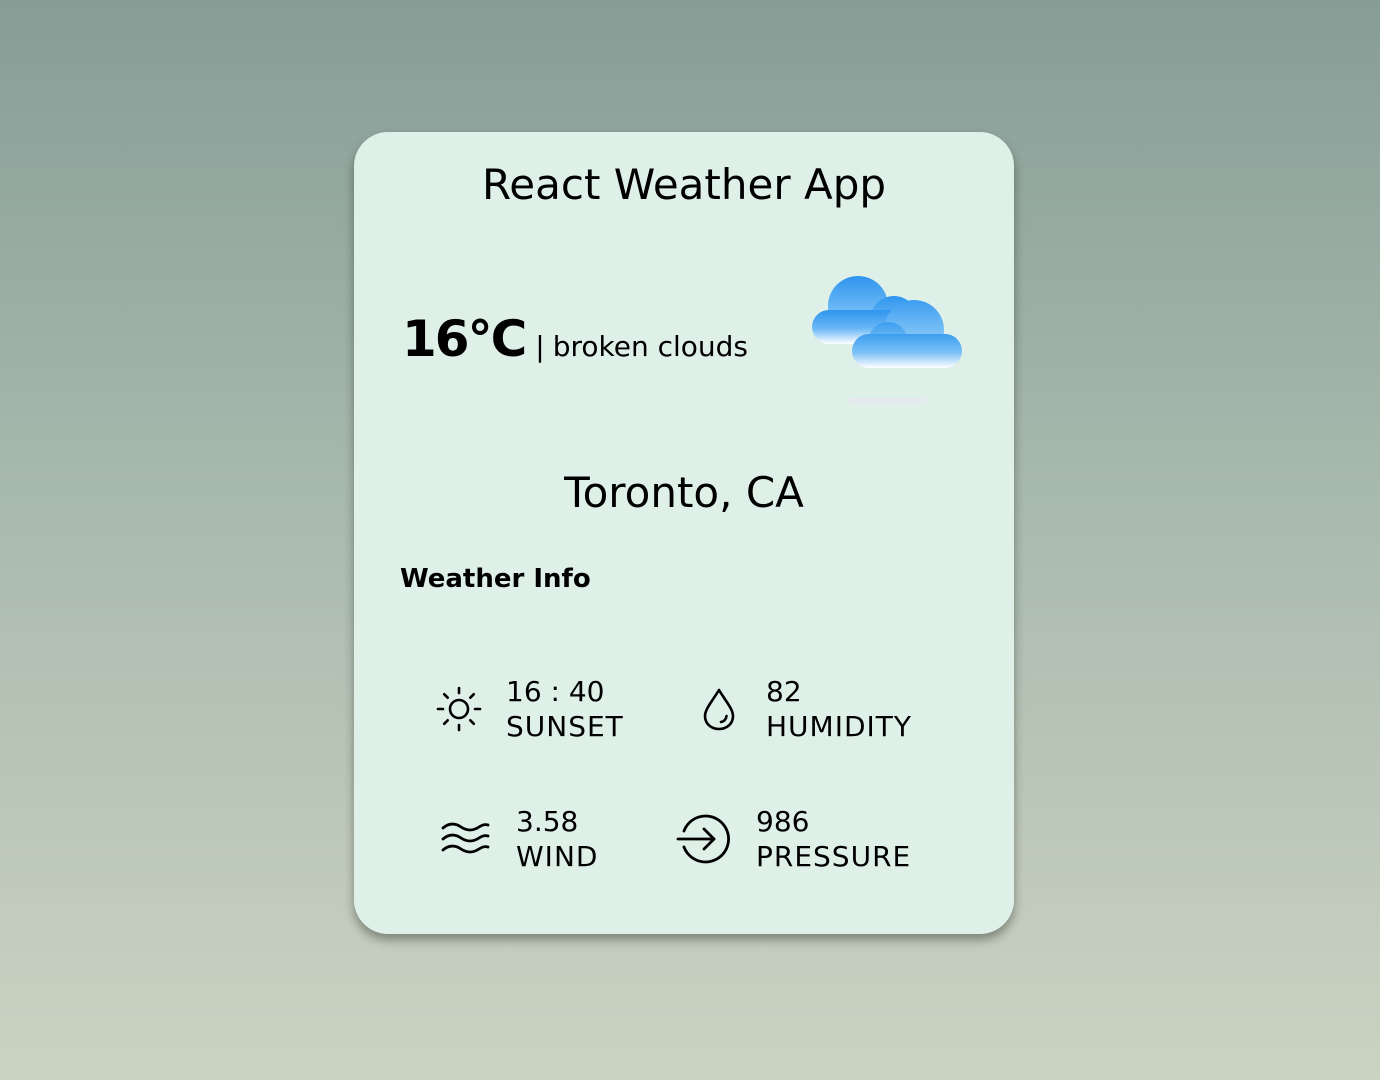 The width and height of the screenshot is (1380, 1080). Describe the element at coordinates (464, 339) in the screenshot. I see `temperature-value: 16°C` at that location.